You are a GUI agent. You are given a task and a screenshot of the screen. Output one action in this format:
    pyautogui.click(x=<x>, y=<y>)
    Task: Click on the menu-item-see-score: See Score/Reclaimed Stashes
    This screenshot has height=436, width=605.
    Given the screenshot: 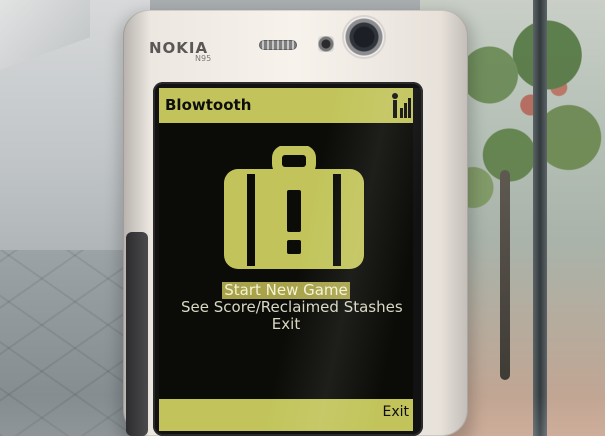 What is the action you would take?
    pyautogui.click(x=292, y=307)
    